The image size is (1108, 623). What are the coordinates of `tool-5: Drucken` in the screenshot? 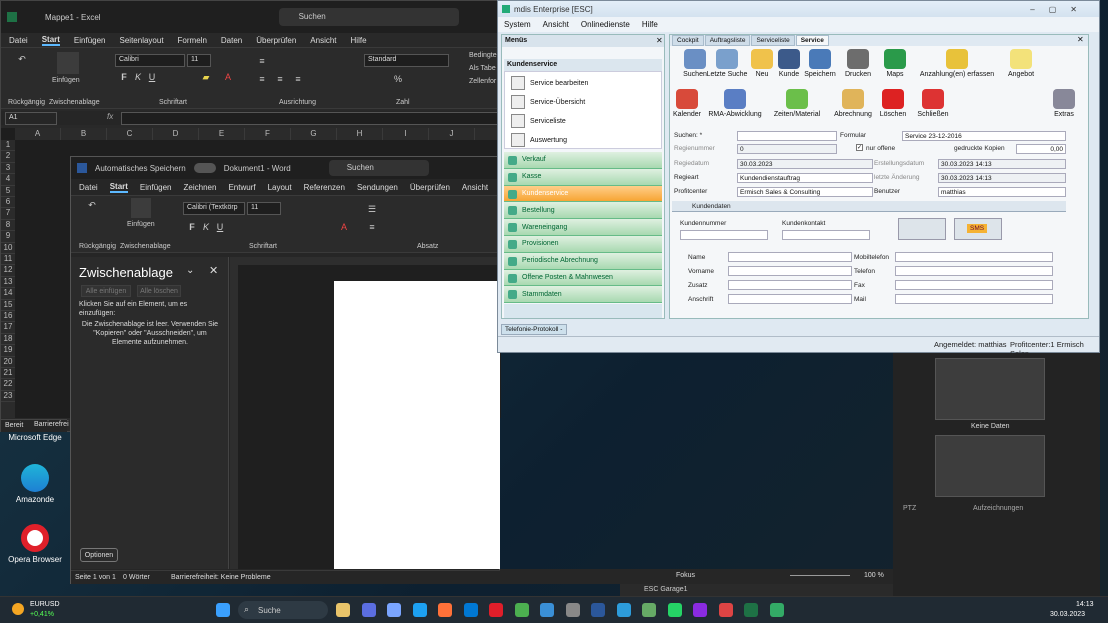 It's located at (858, 63).